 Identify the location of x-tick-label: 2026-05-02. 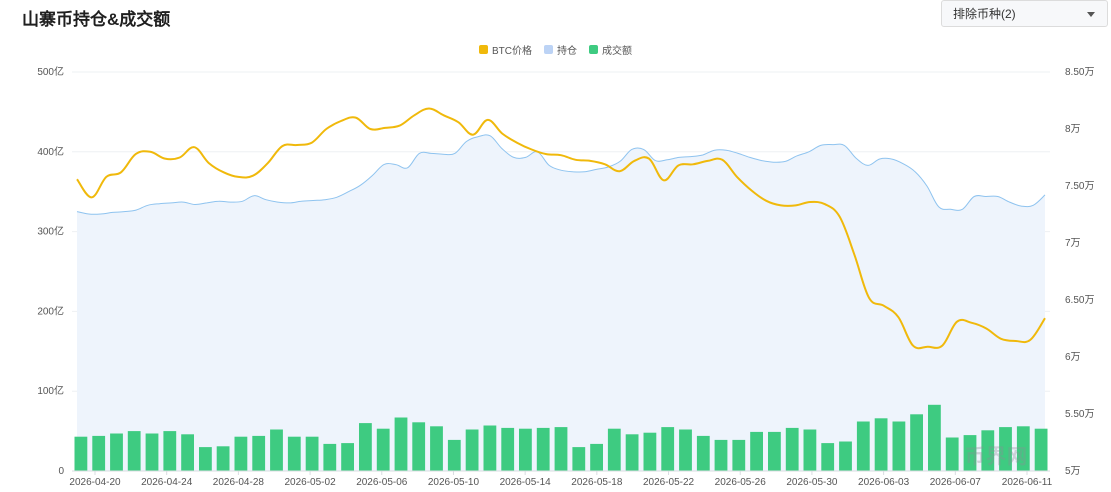
(310, 482).